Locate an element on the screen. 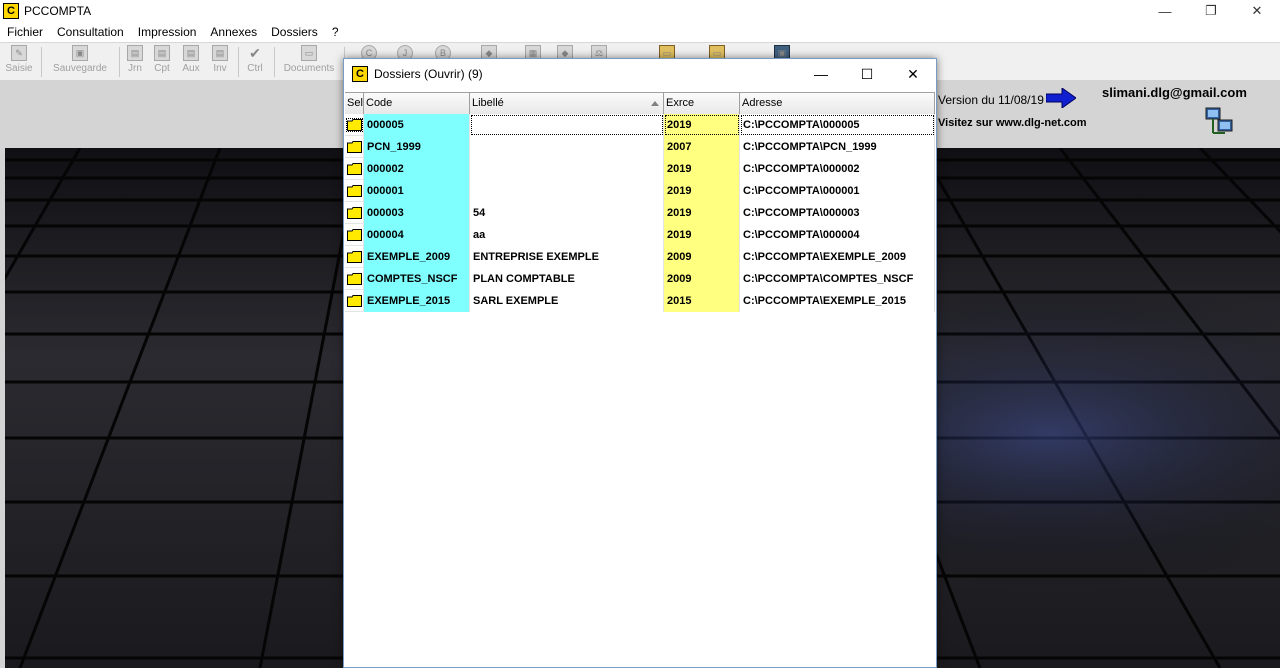 Image resolution: width=1280 pixels, height=668 pixels. menu-annexes: Annexes is located at coordinates (233, 32).